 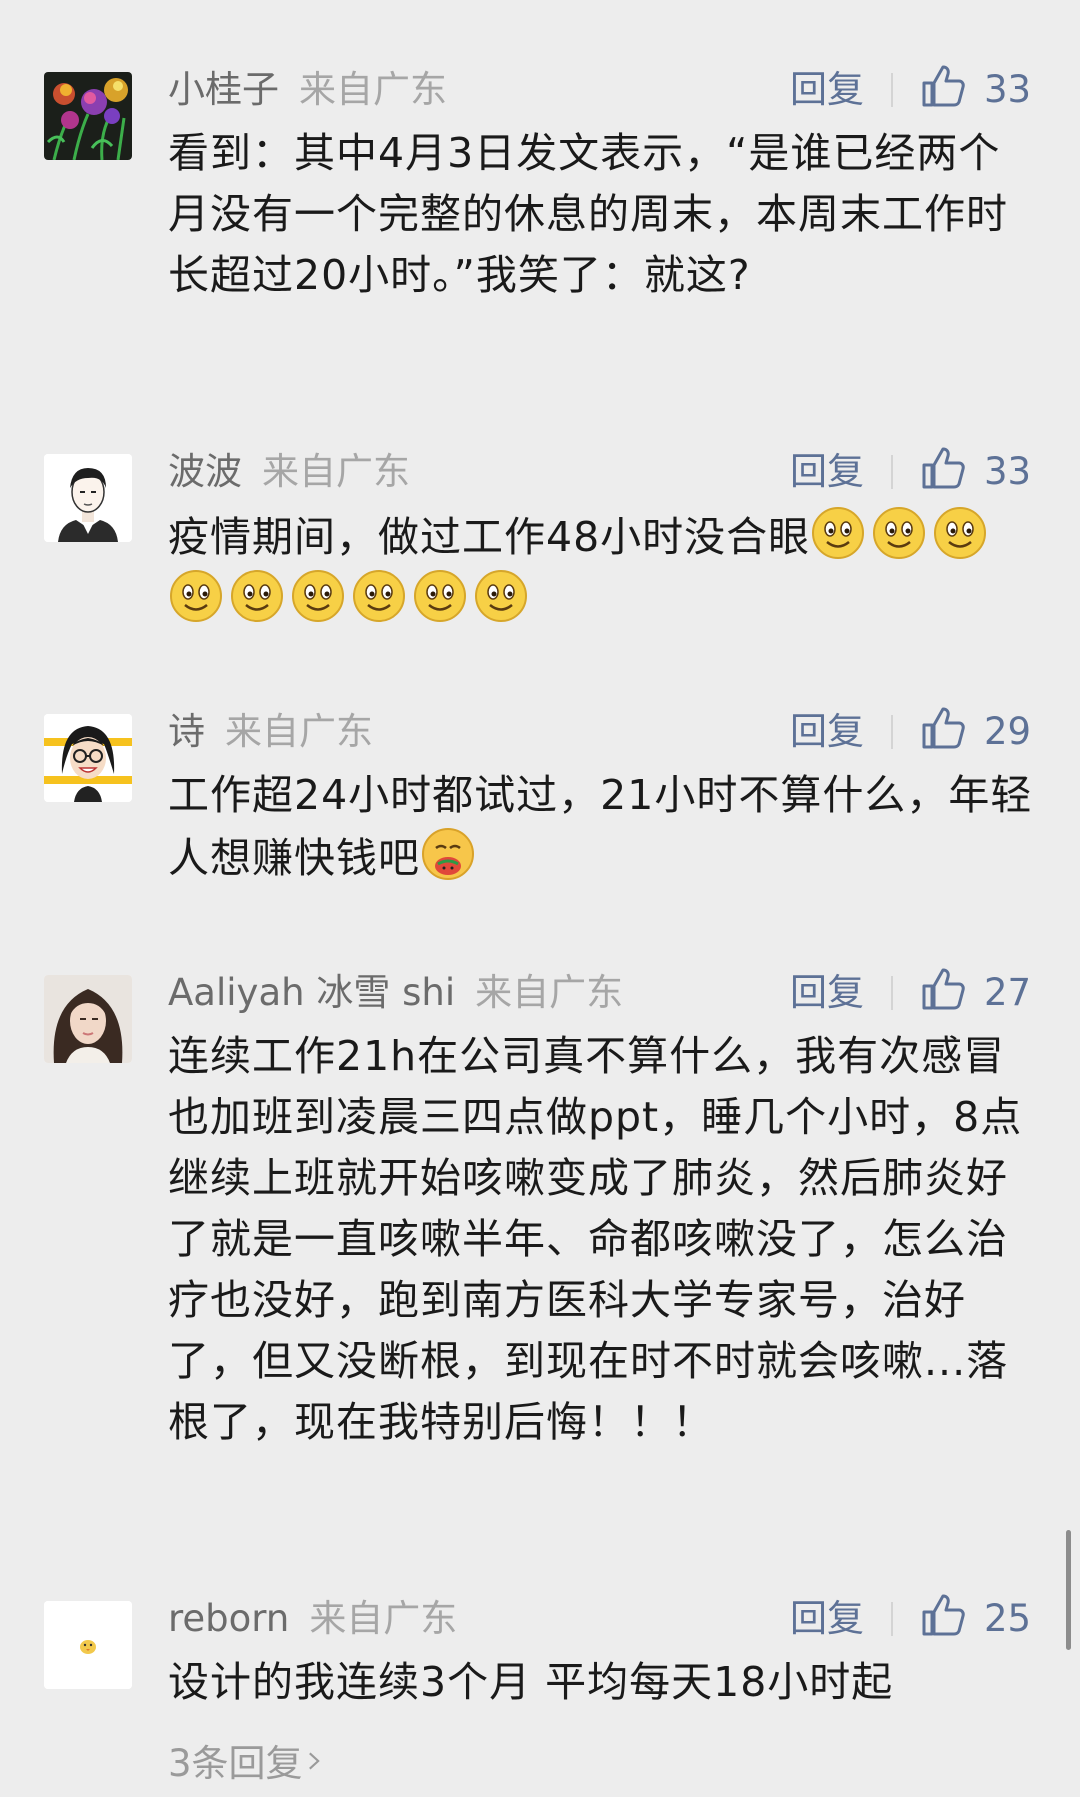 I want to click on money-mouth-emoji, so click(x=448, y=854).